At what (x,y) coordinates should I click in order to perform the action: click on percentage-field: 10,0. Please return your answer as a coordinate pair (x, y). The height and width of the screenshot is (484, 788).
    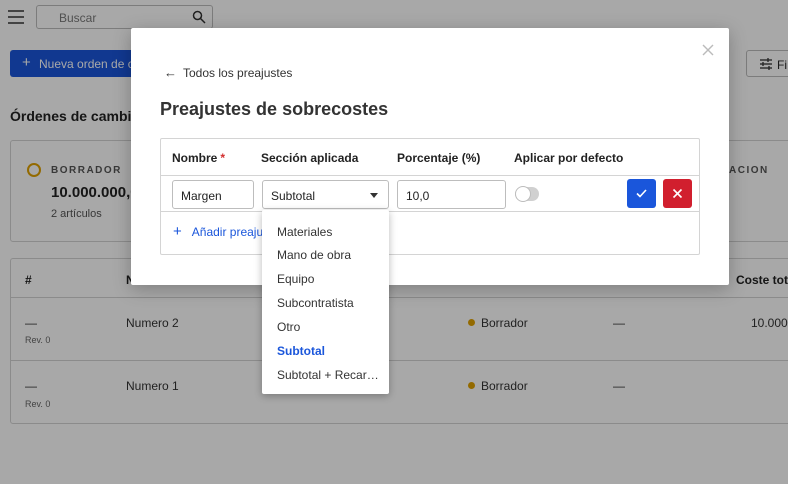
    Looking at the image, I should click on (451, 194).